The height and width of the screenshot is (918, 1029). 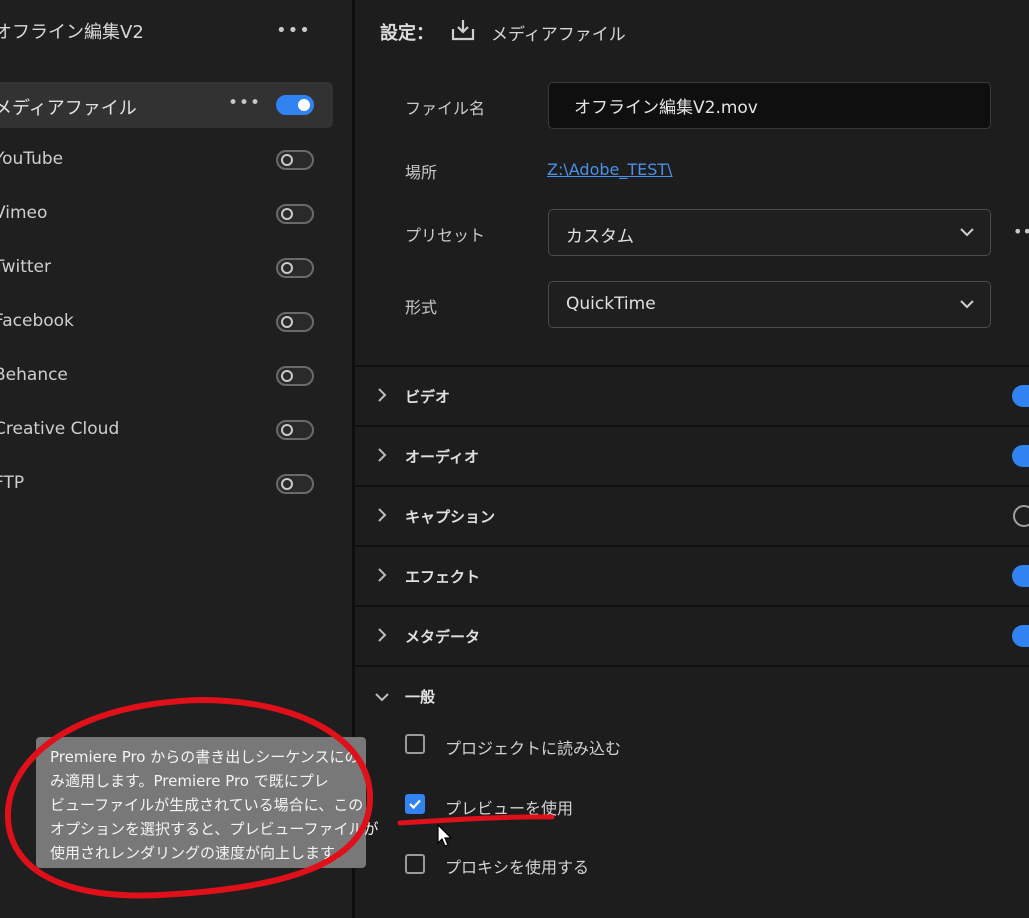 What do you see at coordinates (692, 394) in the screenshot?
I see `section-video: ビデオ` at bounding box center [692, 394].